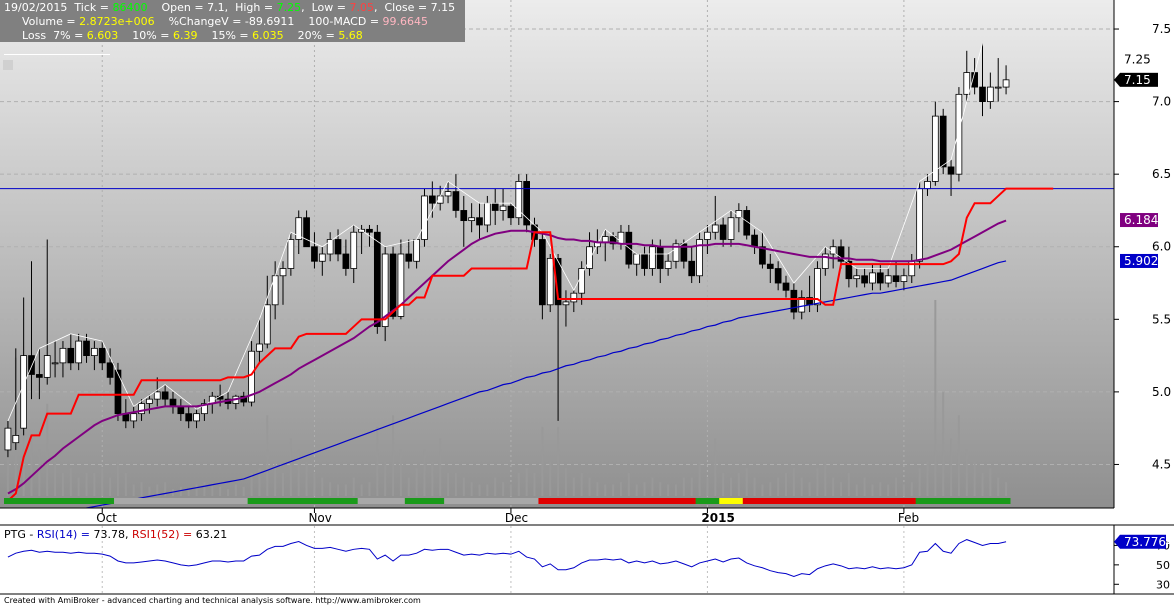 The height and width of the screenshot is (612, 1174). I want to click on ma-short-badge: 6.184, so click(1139, 220).